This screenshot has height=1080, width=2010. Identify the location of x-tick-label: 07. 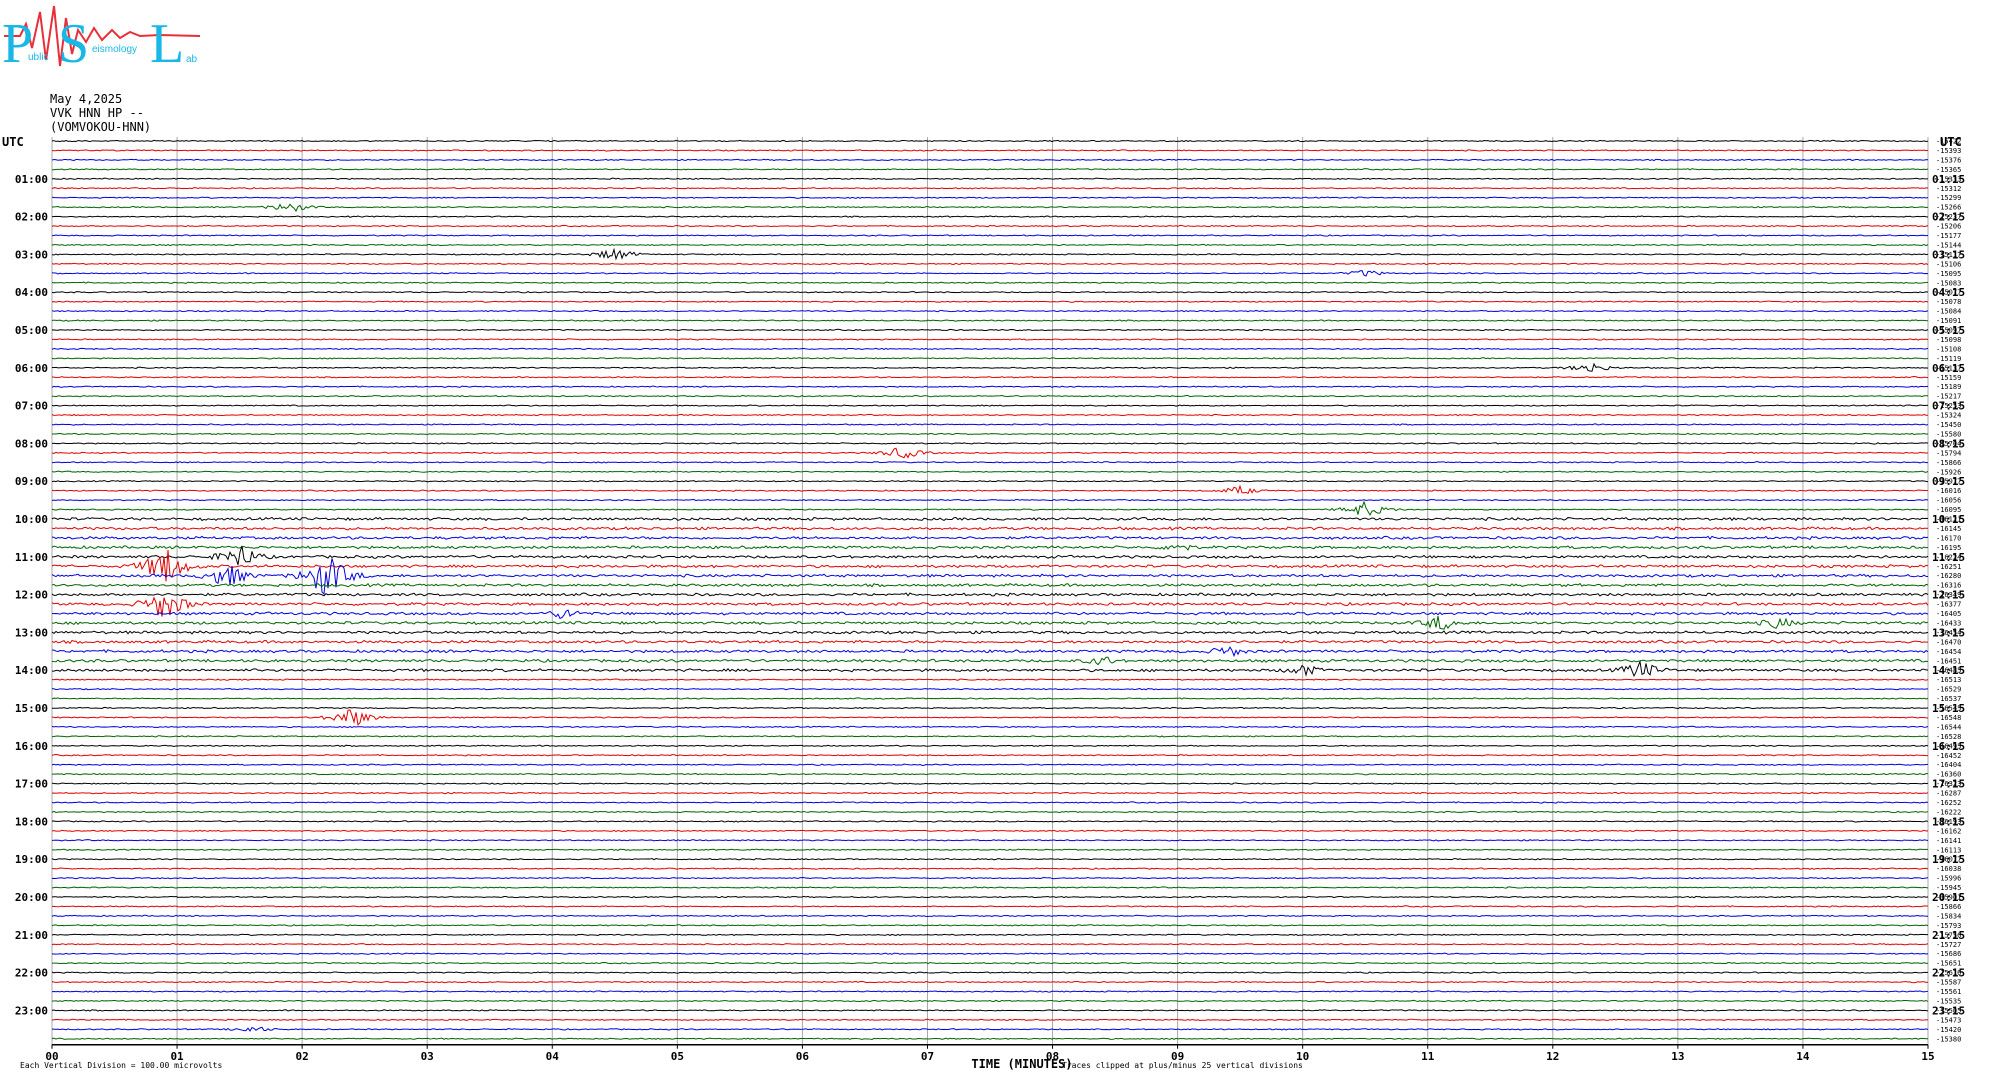
(927, 1056).